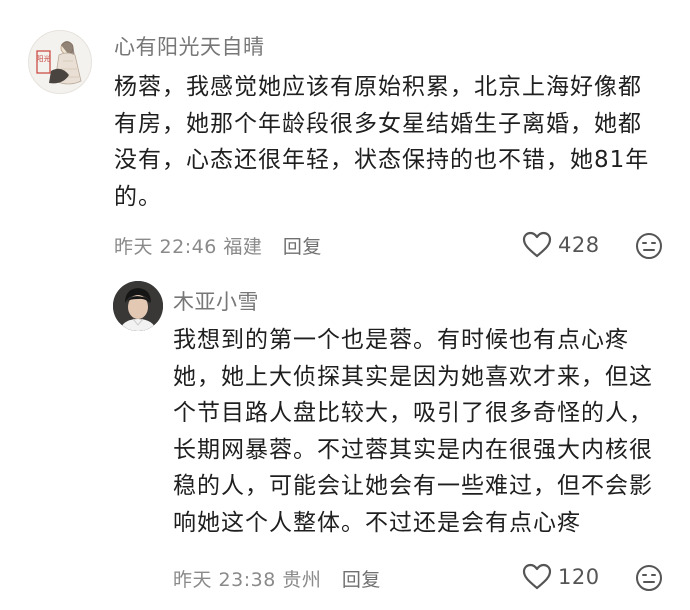 This screenshot has width=690, height=610. I want to click on username: 心有阳光天自晴, so click(189, 46).